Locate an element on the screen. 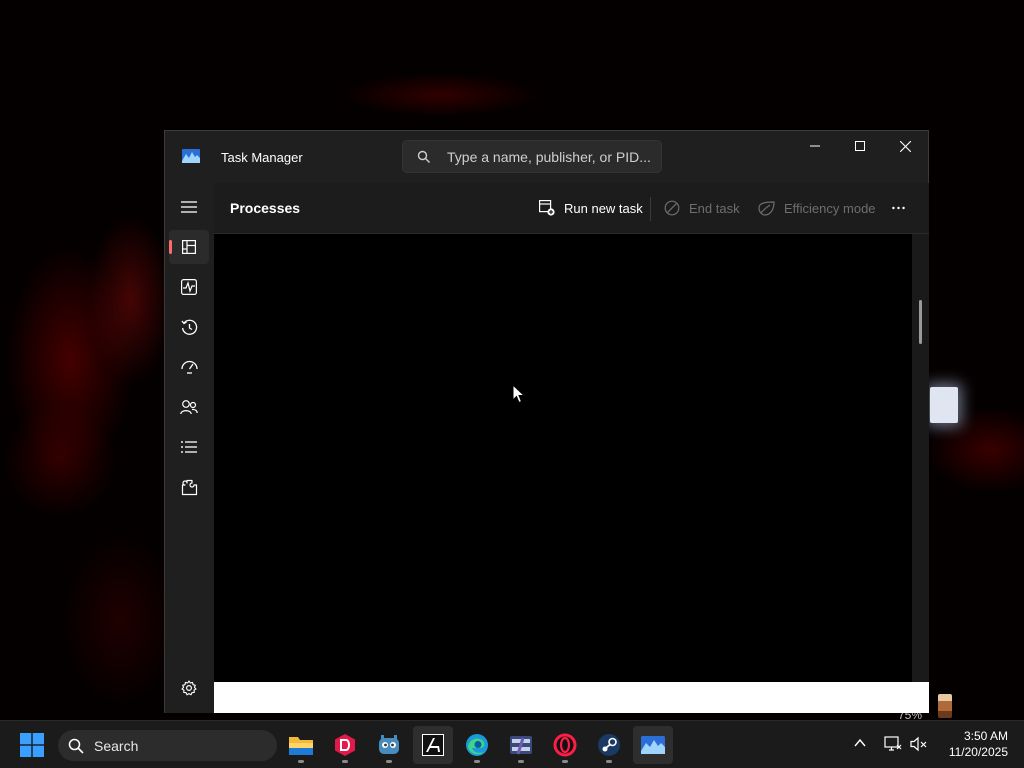 This screenshot has height=768, width=1024. scrollbar-thumb is located at coordinates (920, 322).